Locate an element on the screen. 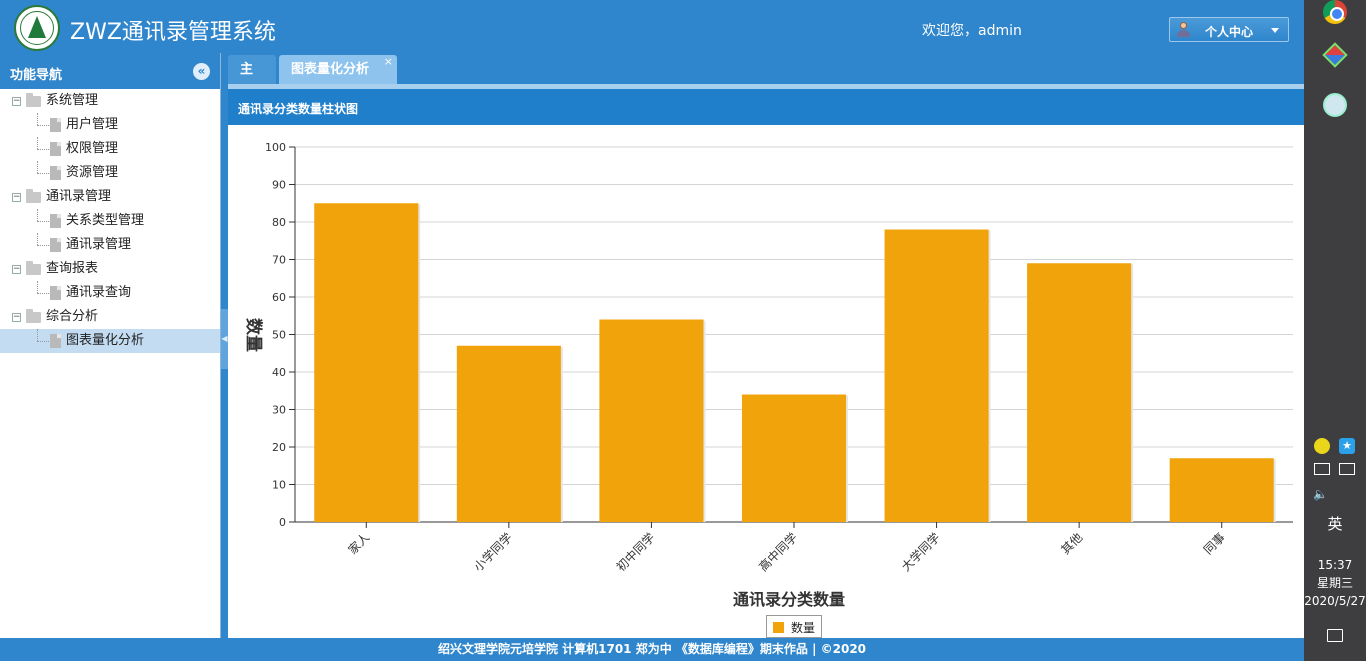 This screenshot has height=661, width=1366. clock-weekday: 星期三 is located at coordinates (1334, 583).